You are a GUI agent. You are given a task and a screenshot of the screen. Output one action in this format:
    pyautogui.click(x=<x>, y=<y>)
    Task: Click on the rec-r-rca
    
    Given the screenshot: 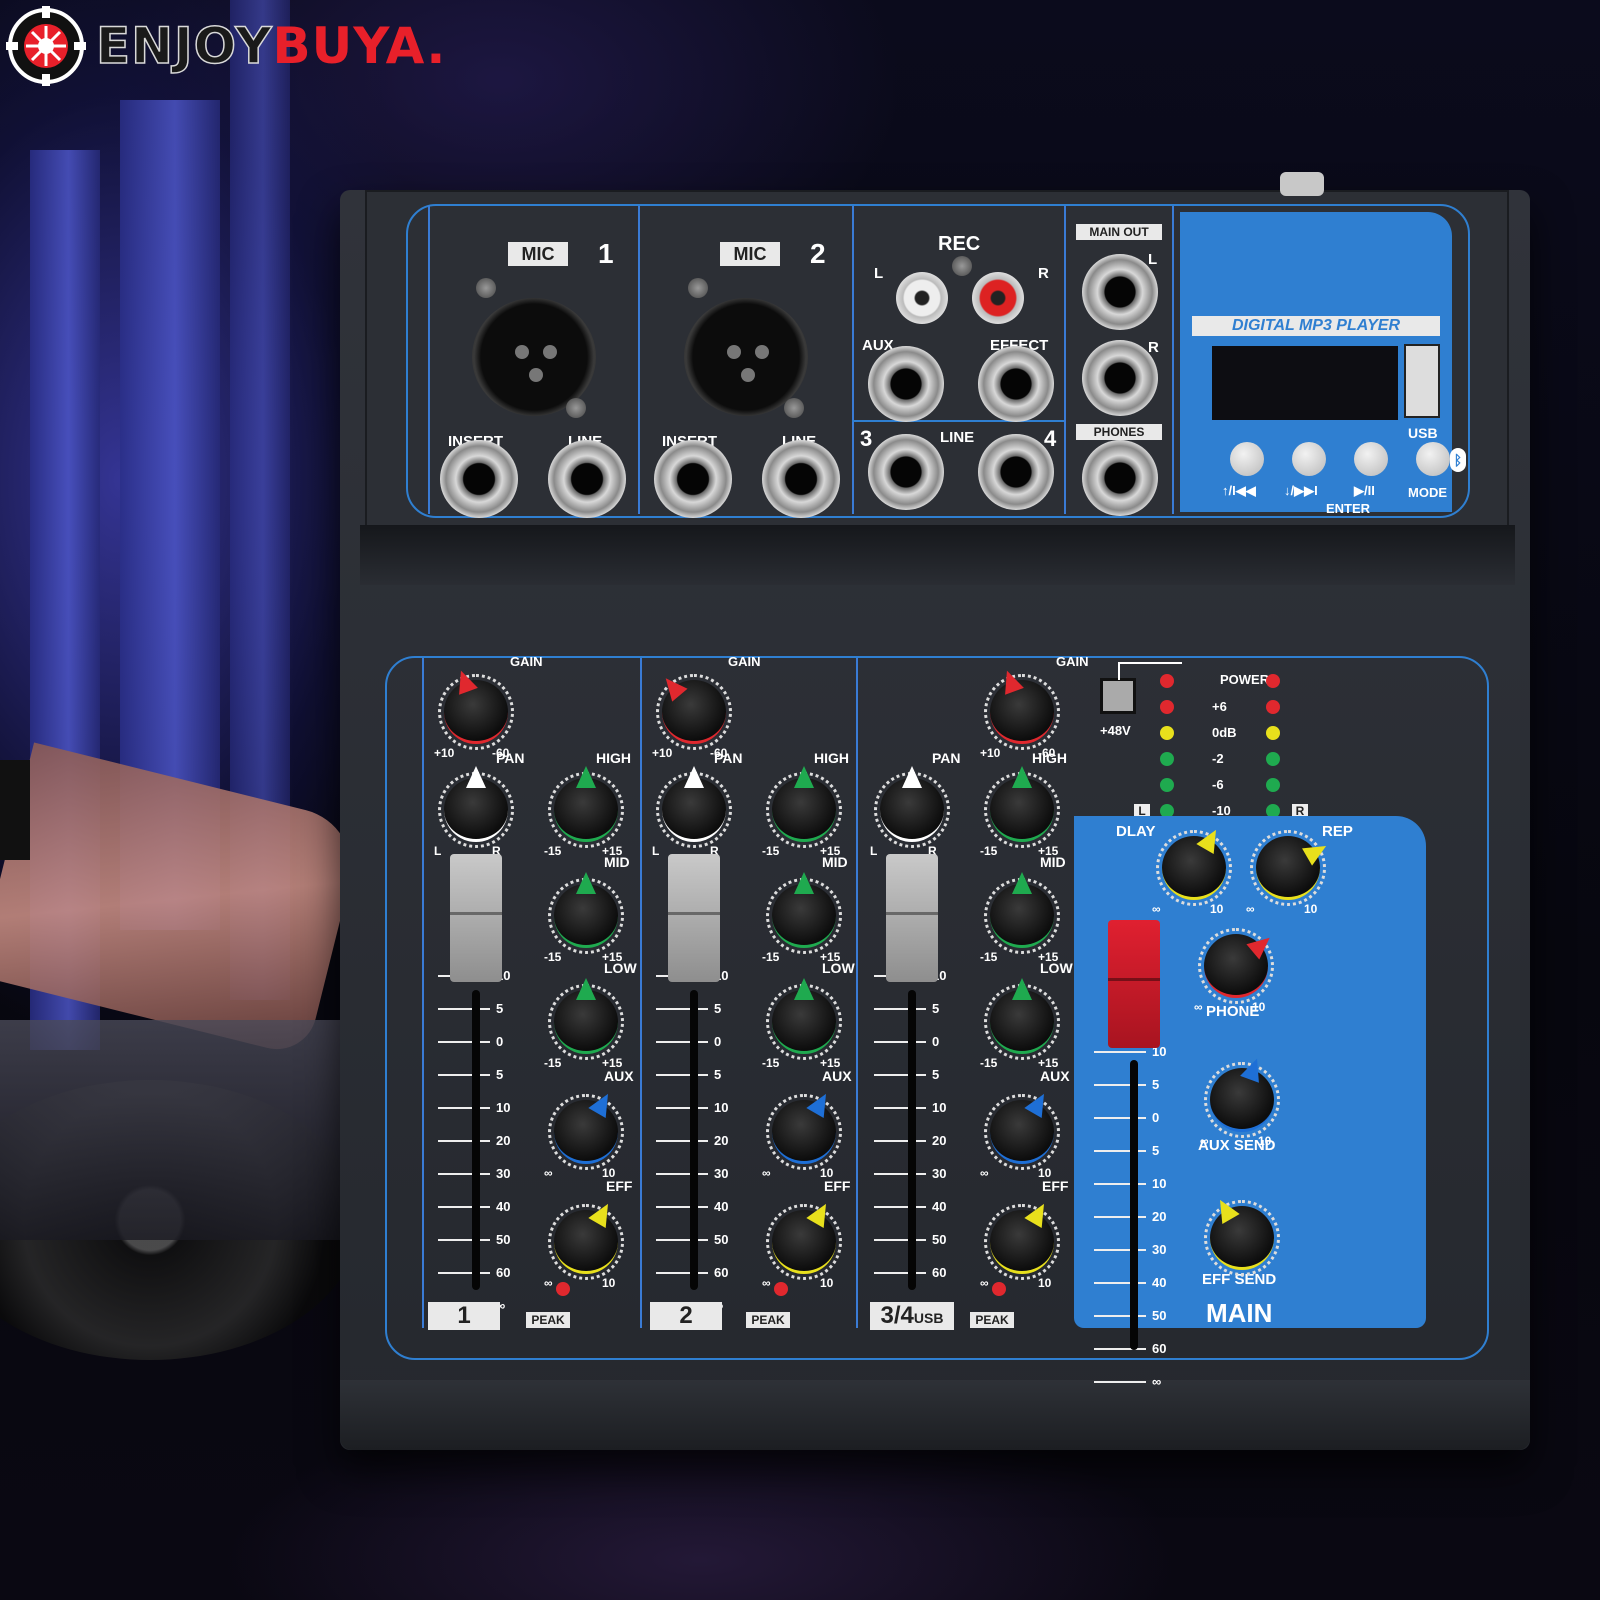 What is the action you would take?
    pyautogui.click(x=998, y=298)
    